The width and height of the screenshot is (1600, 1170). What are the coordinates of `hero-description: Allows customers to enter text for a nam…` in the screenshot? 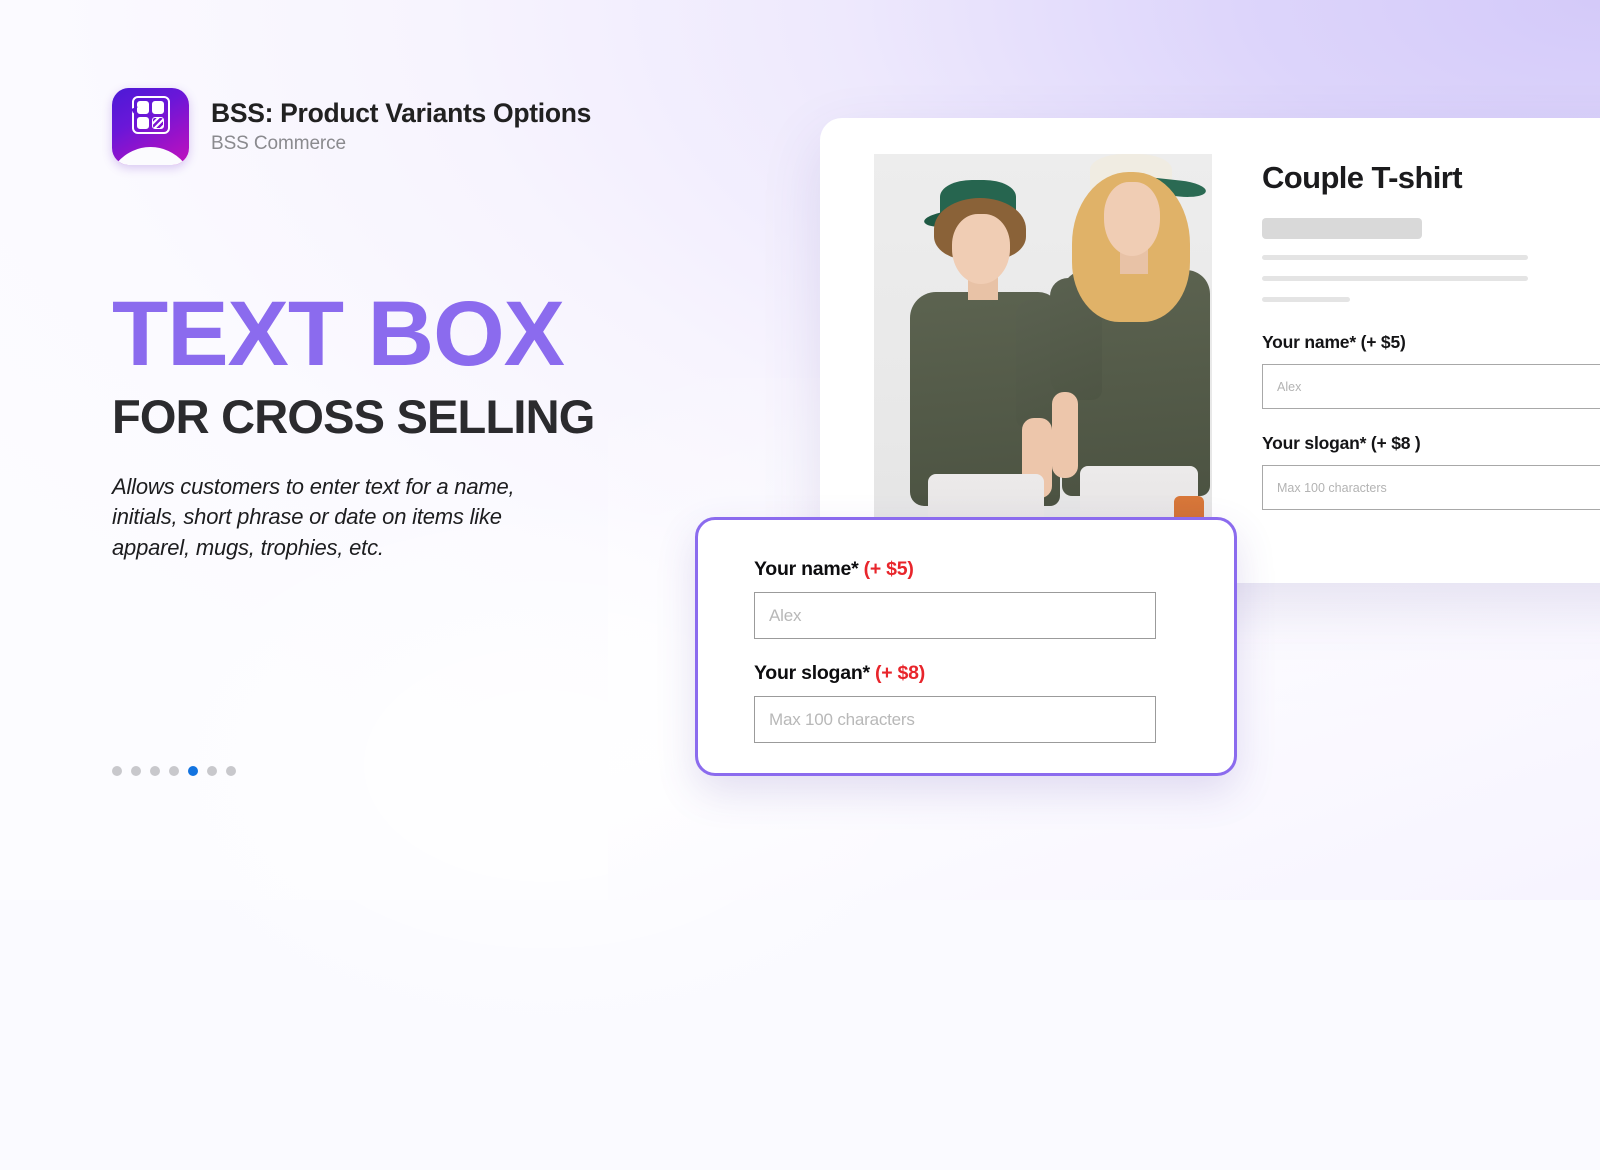 It's located at (313, 517).